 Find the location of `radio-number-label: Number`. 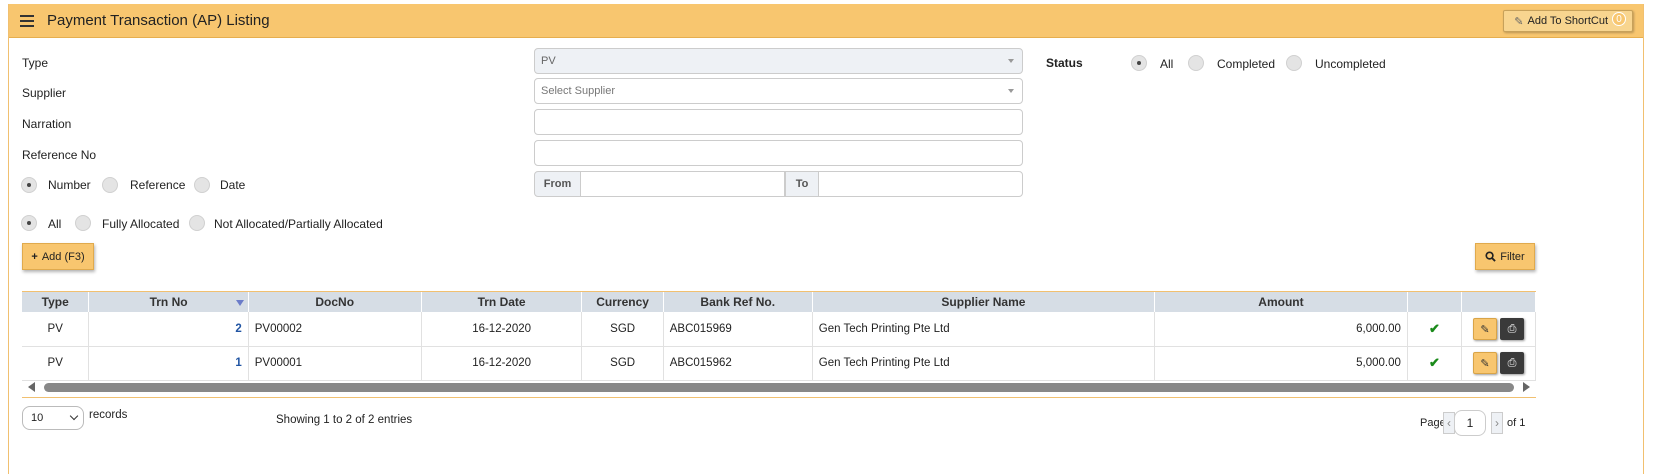

radio-number-label: Number is located at coordinates (69, 185).